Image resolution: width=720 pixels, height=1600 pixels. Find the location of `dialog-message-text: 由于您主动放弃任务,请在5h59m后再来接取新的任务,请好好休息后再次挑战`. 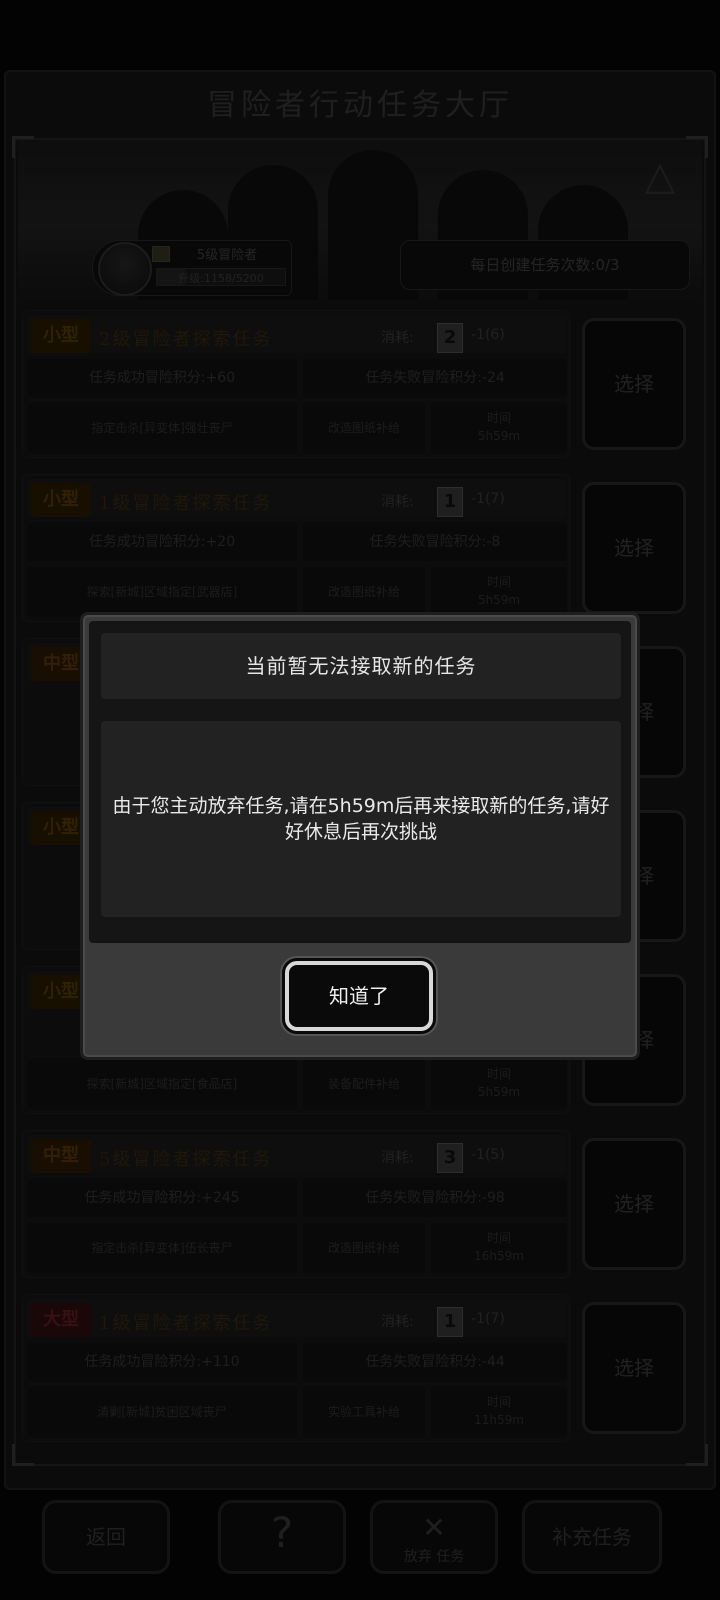

dialog-message-text: 由于您主动放弃任务,请在5h59m后再来接取新的任务,请好好休息后再次挑战 is located at coordinates (361, 819).